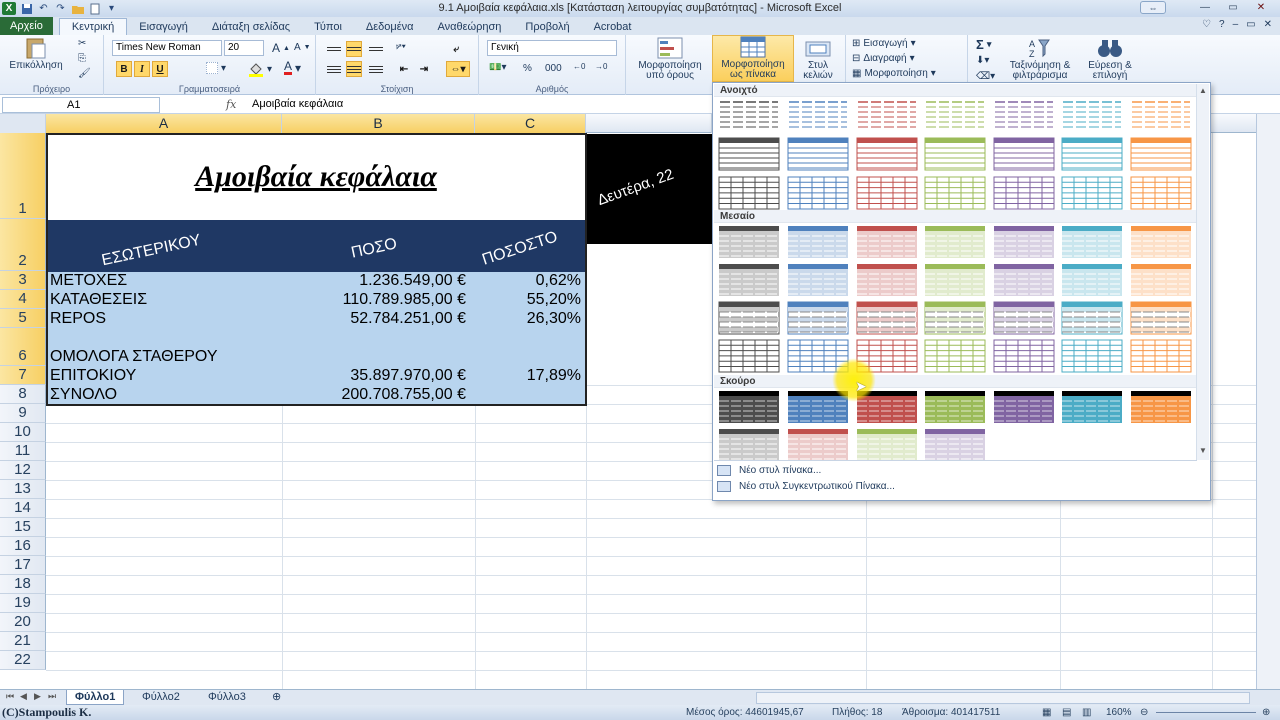  What do you see at coordinates (375, 395) in the screenshot?
I see `row7-amount: 200.708.755,00 €` at bounding box center [375, 395].